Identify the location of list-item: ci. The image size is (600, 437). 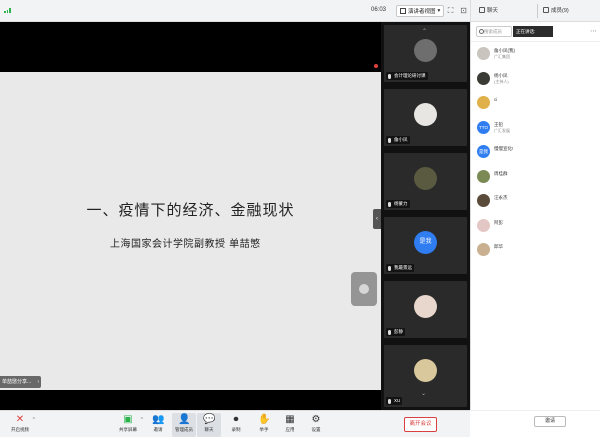
(535, 105).